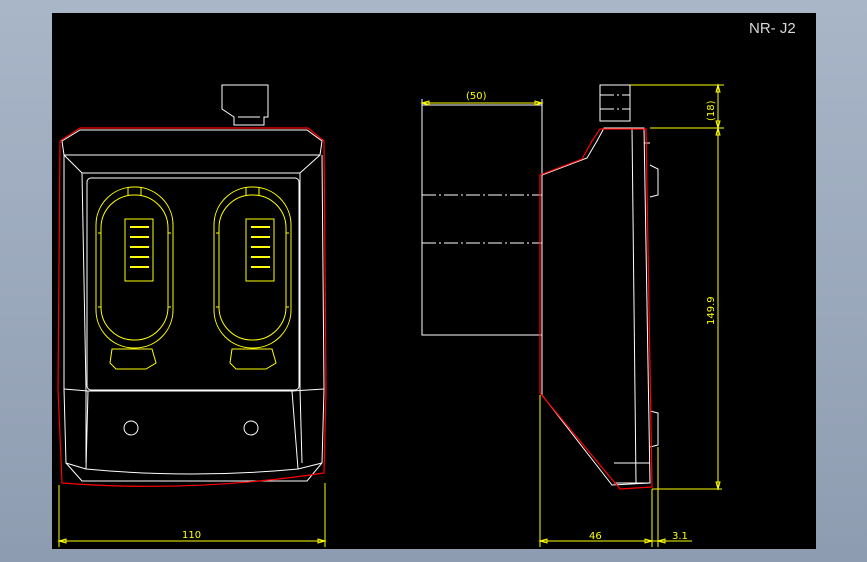 This screenshot has width=867, height=562. Describe the element at coordinates (131, 428) in the screenshot. I see `front-mount-hole-left` at that location.